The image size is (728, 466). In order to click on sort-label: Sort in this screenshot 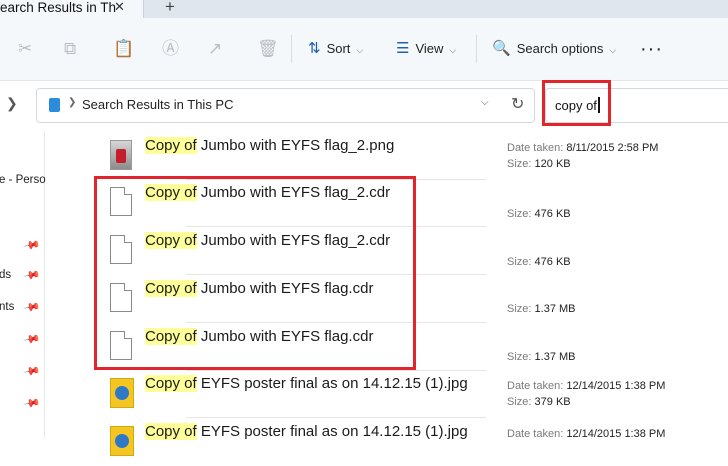, I will do `click(338, 48)`.